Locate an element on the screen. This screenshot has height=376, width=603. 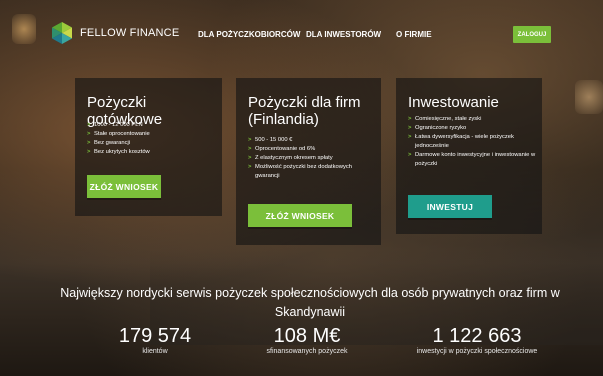
fellow-finance-logo-icon is located at coordinates (62, 33).